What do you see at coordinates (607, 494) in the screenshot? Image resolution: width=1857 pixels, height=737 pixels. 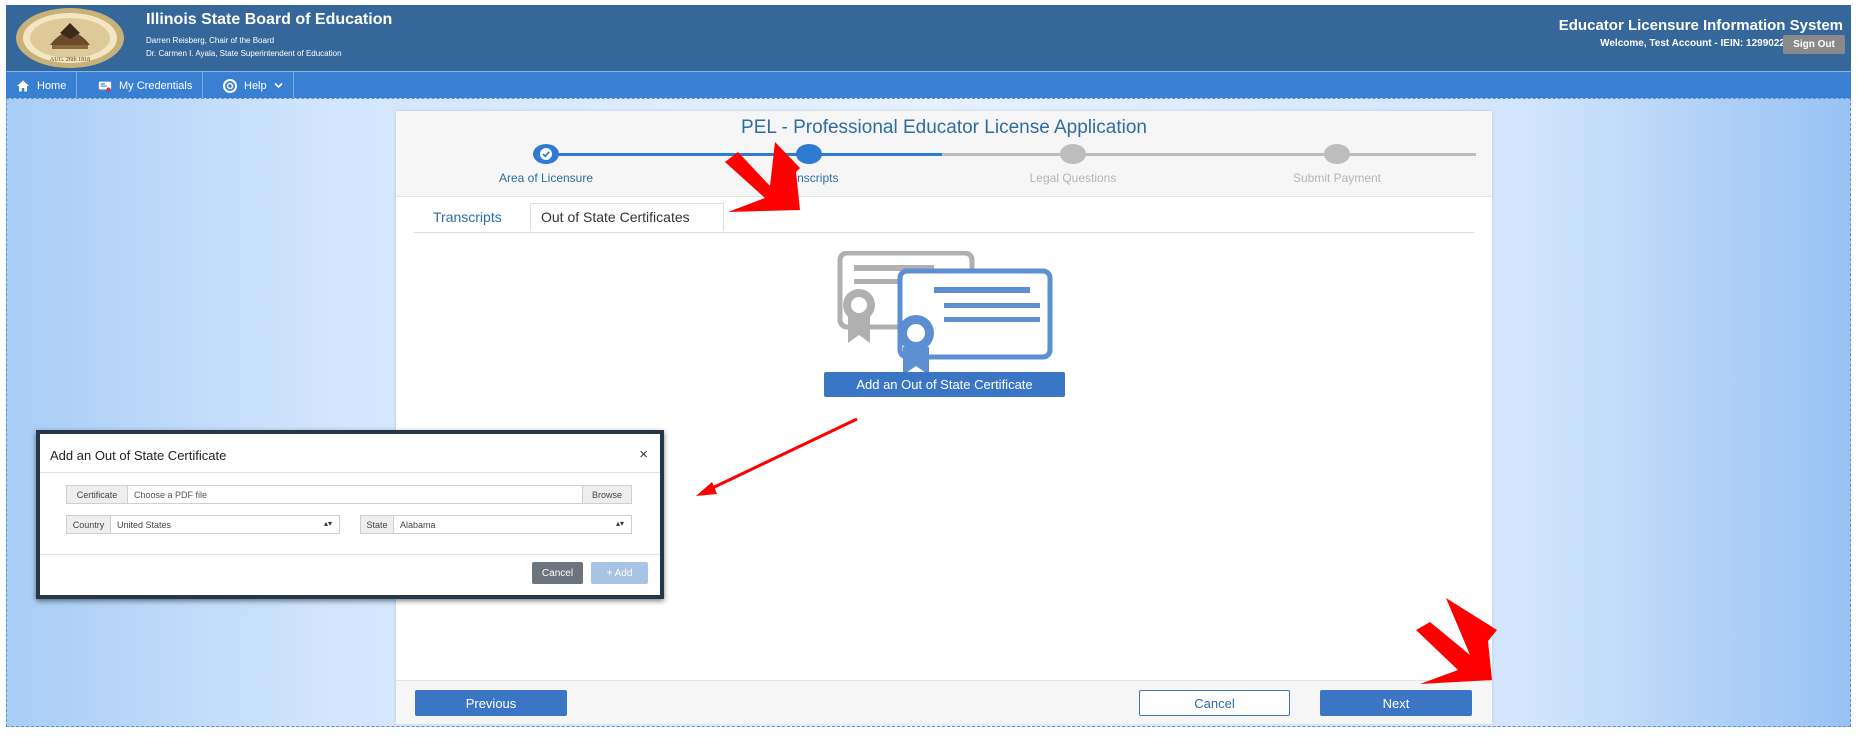 I see `browse-button: Browse` at bounding box center [607, 494].